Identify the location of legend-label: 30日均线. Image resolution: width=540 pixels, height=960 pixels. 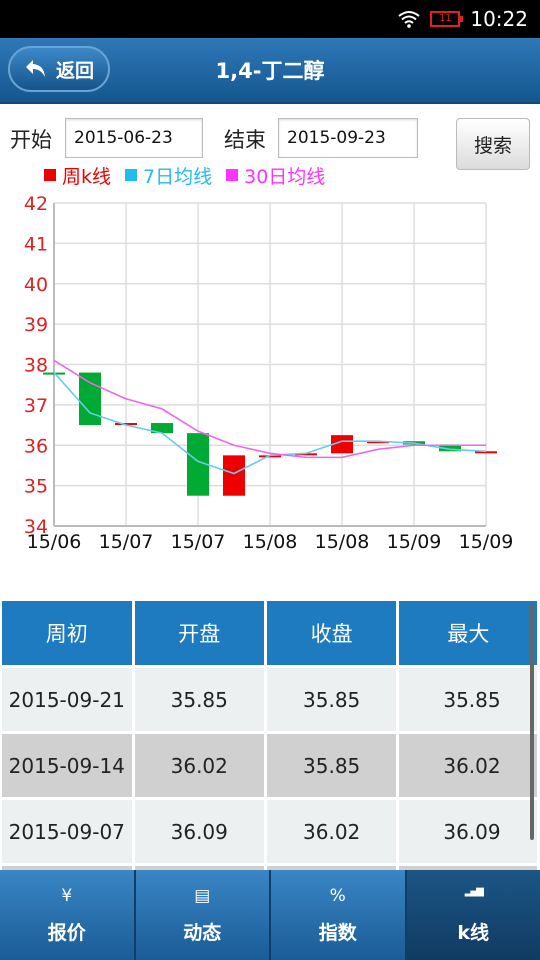
(285, 176).